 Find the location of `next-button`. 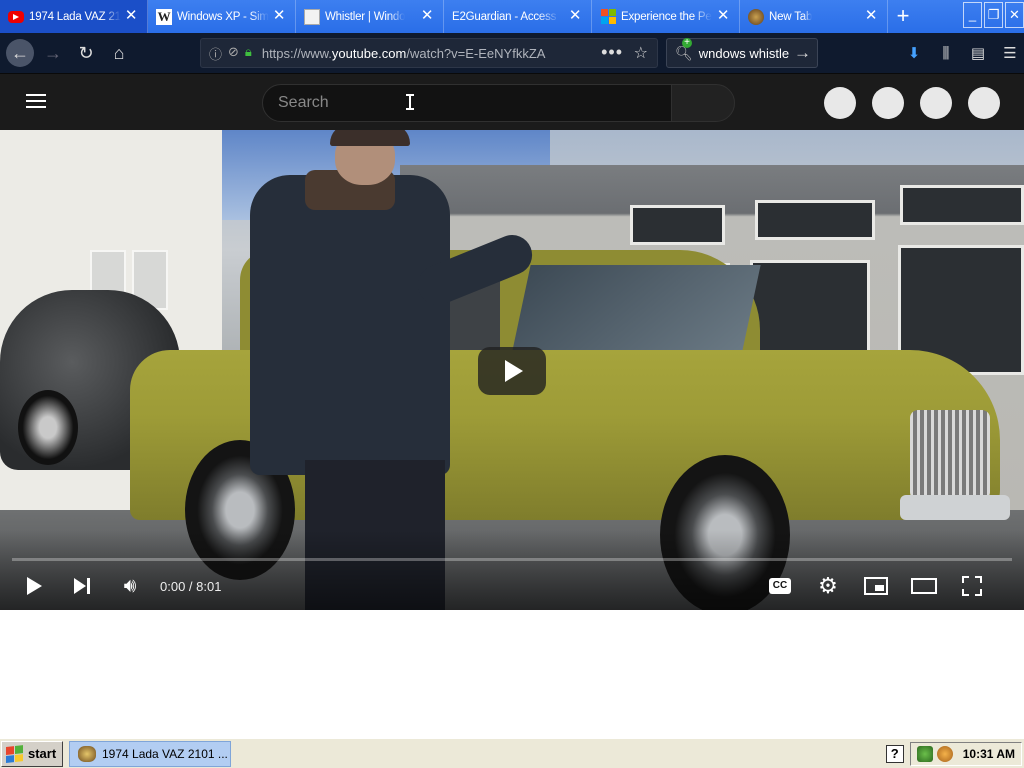

next-button is located at coordinates (82, 586).